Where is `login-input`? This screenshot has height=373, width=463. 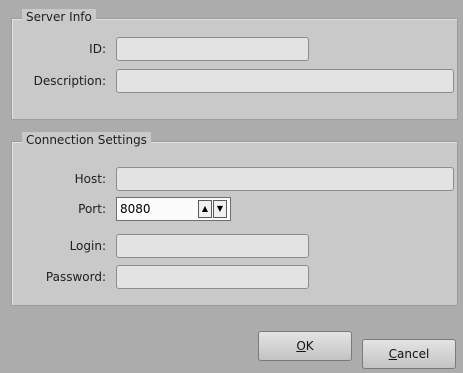
login-input is located at coordinates (212, 246).